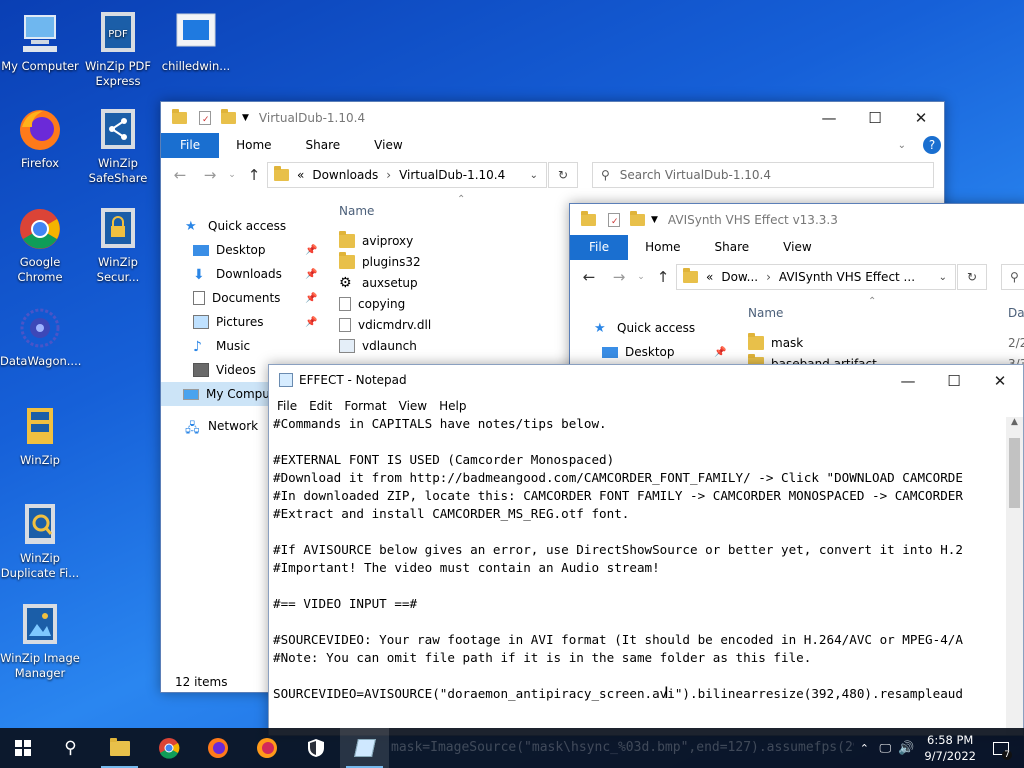 This screenshot has width=1024, height=768. What do you see at coordinates (950, 748) in the screenshot?
I see `clock: 6:58 PM 9/7/2022` at bounding box center [950, 748].